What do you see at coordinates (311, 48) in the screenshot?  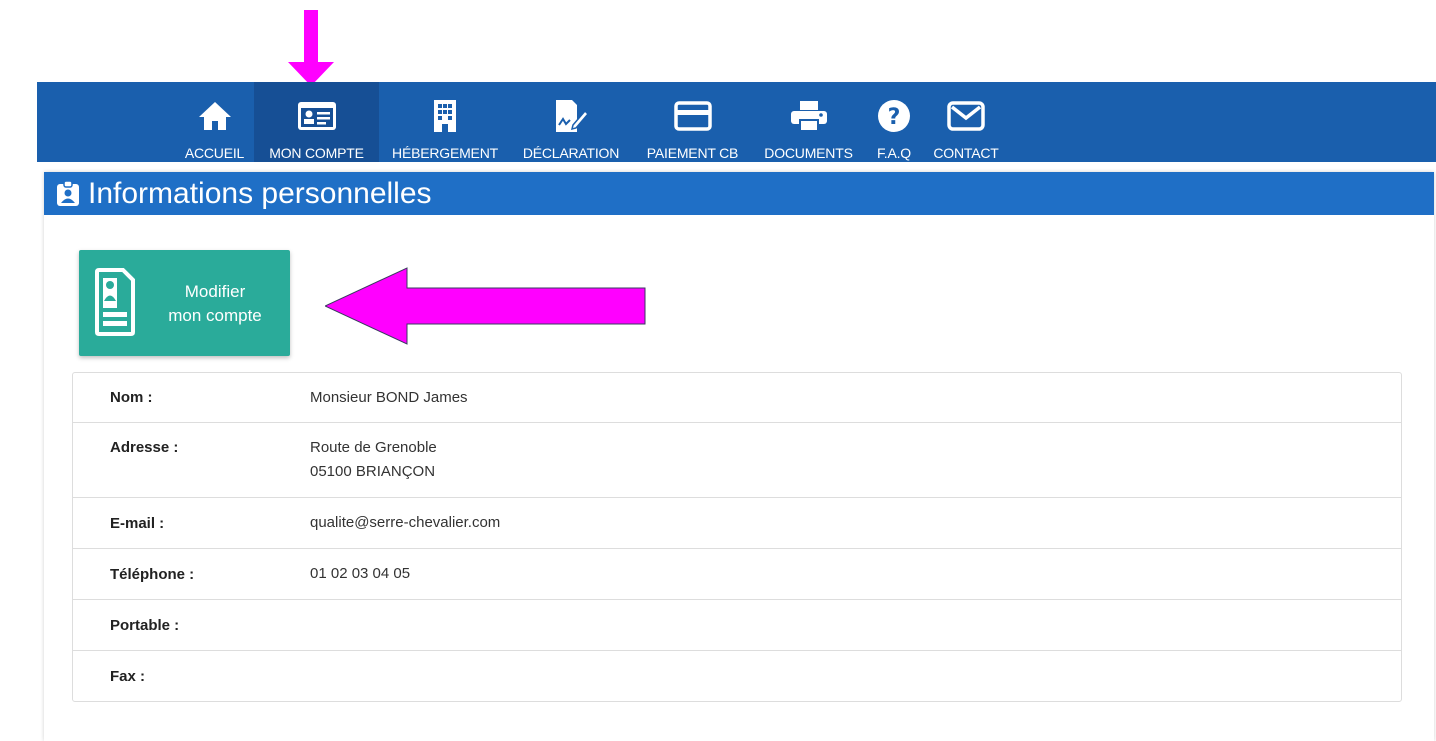 I see `annotation-down-arrow` at bounding box center [311, 48].